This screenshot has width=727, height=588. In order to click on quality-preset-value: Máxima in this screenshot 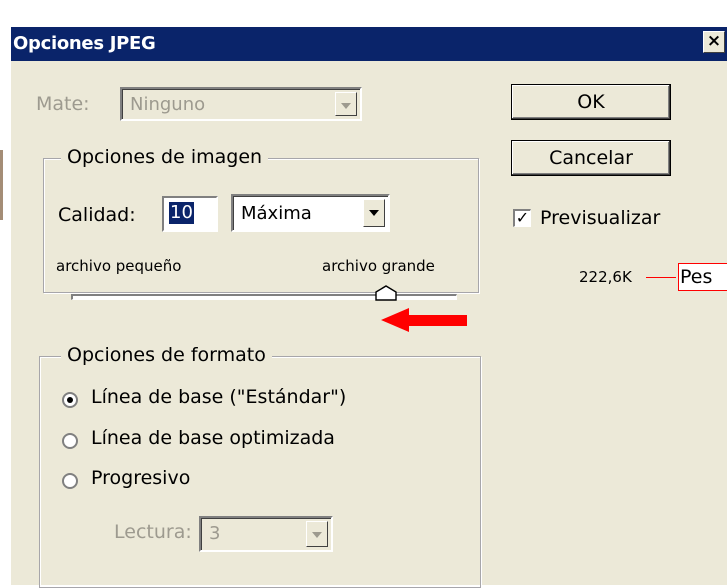, I will do `click(276, 213)`.